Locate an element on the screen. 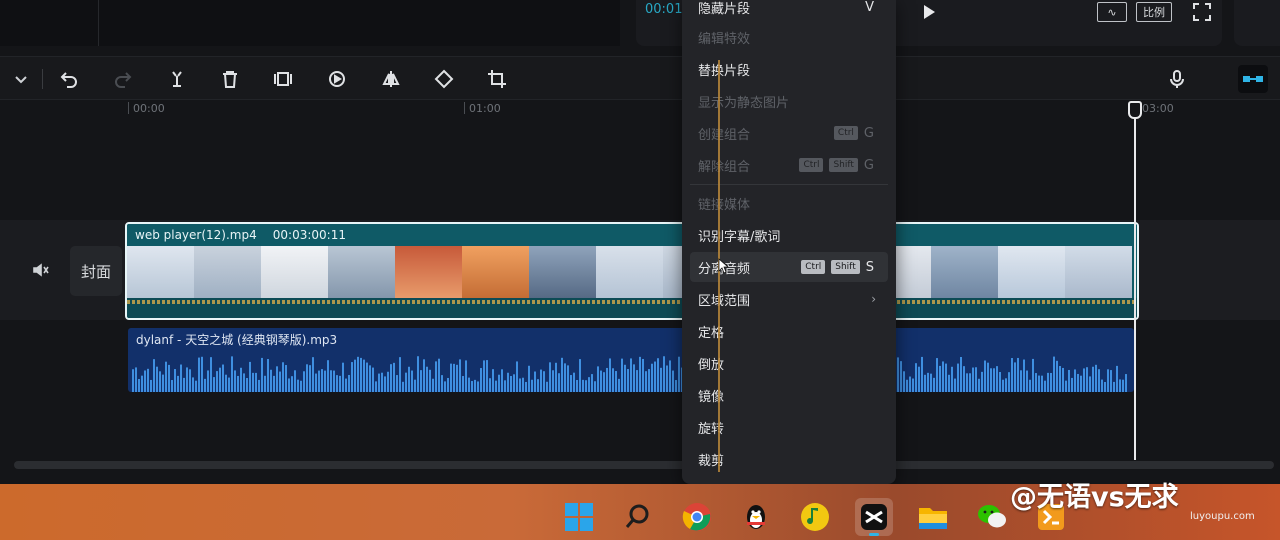 The height and width of the screenshot is (540, 1280). microphone-icon is located at coordinates (1177, 79).